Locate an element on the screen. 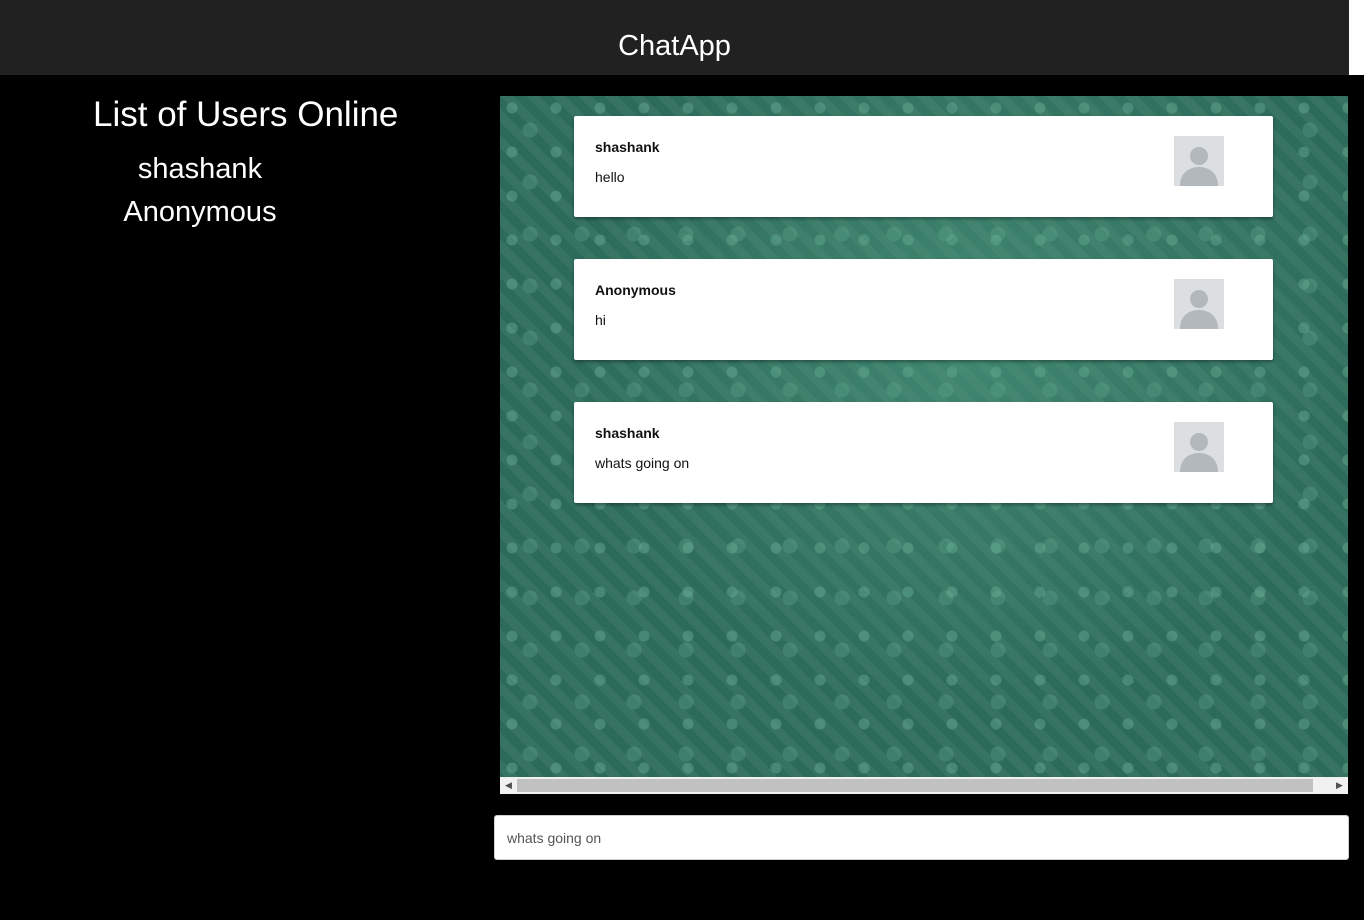 Image resolution: width=1364 pixels, height=920 pixels. app-title: ChatApp is located at coordinates (674, 46).